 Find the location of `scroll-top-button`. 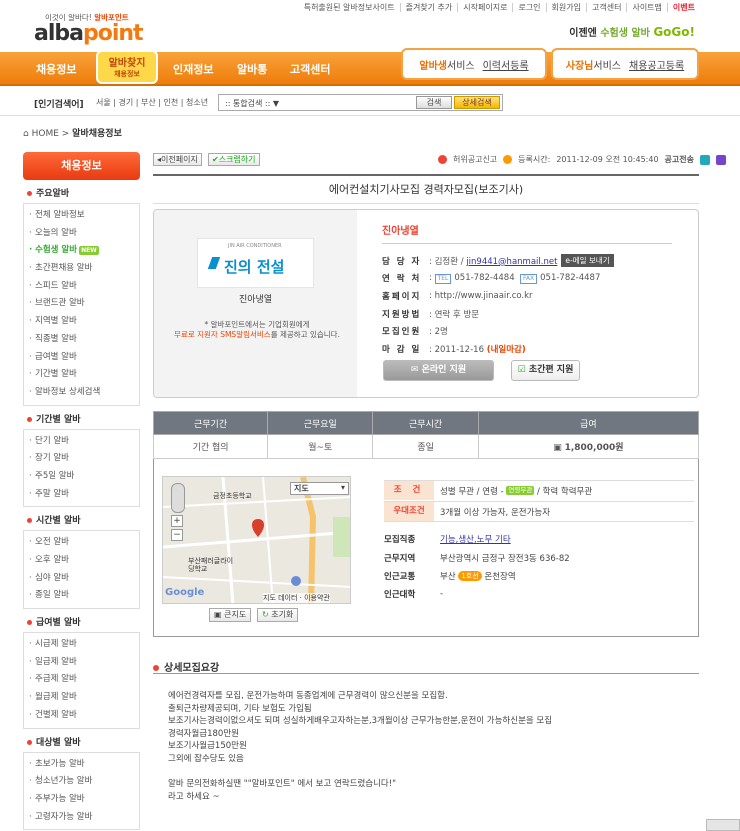

scroll-top-button is located at coordinates (723, 825).